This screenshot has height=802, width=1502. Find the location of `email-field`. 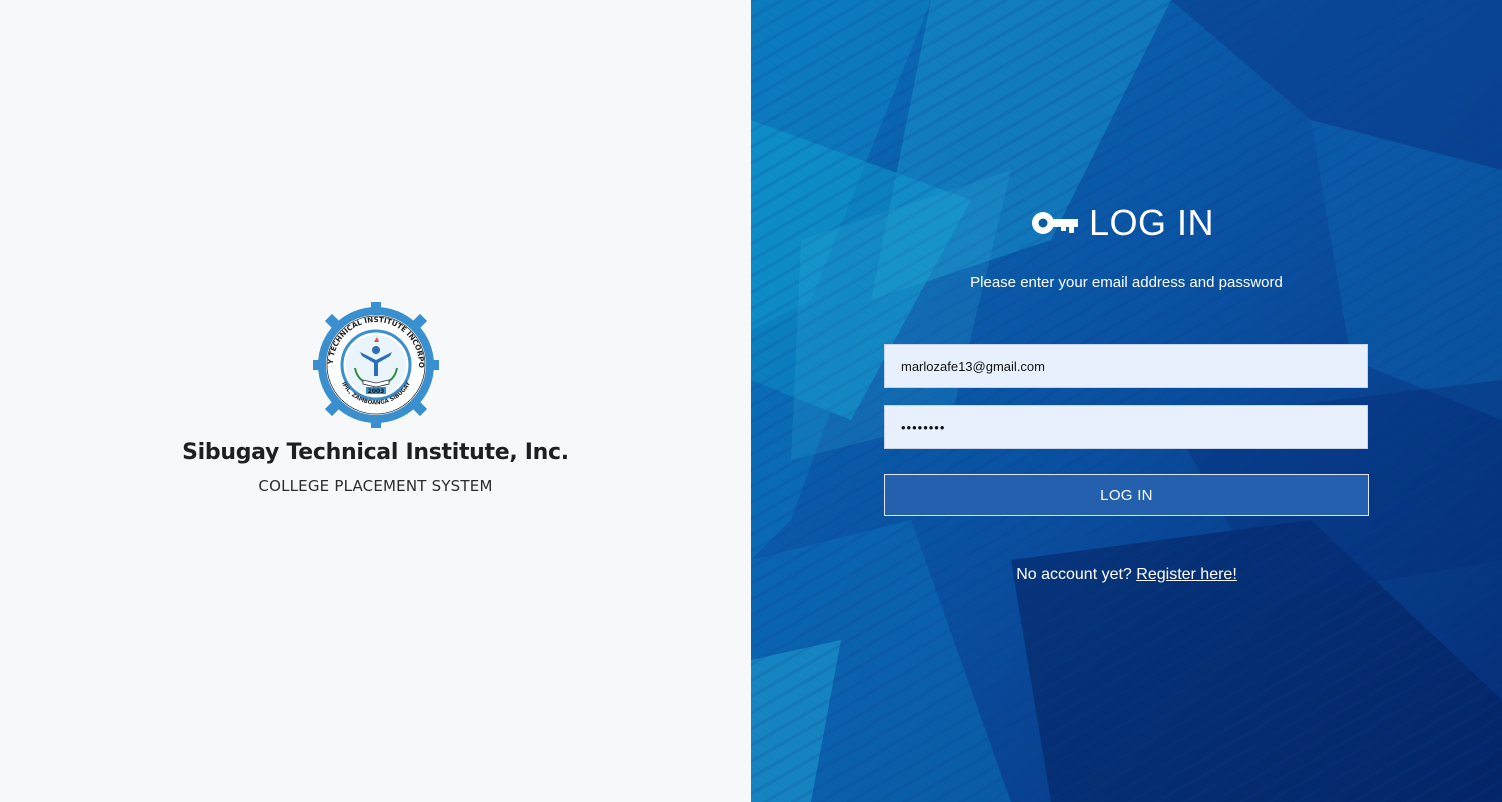

email-field is located at coordinates (1126, 366).